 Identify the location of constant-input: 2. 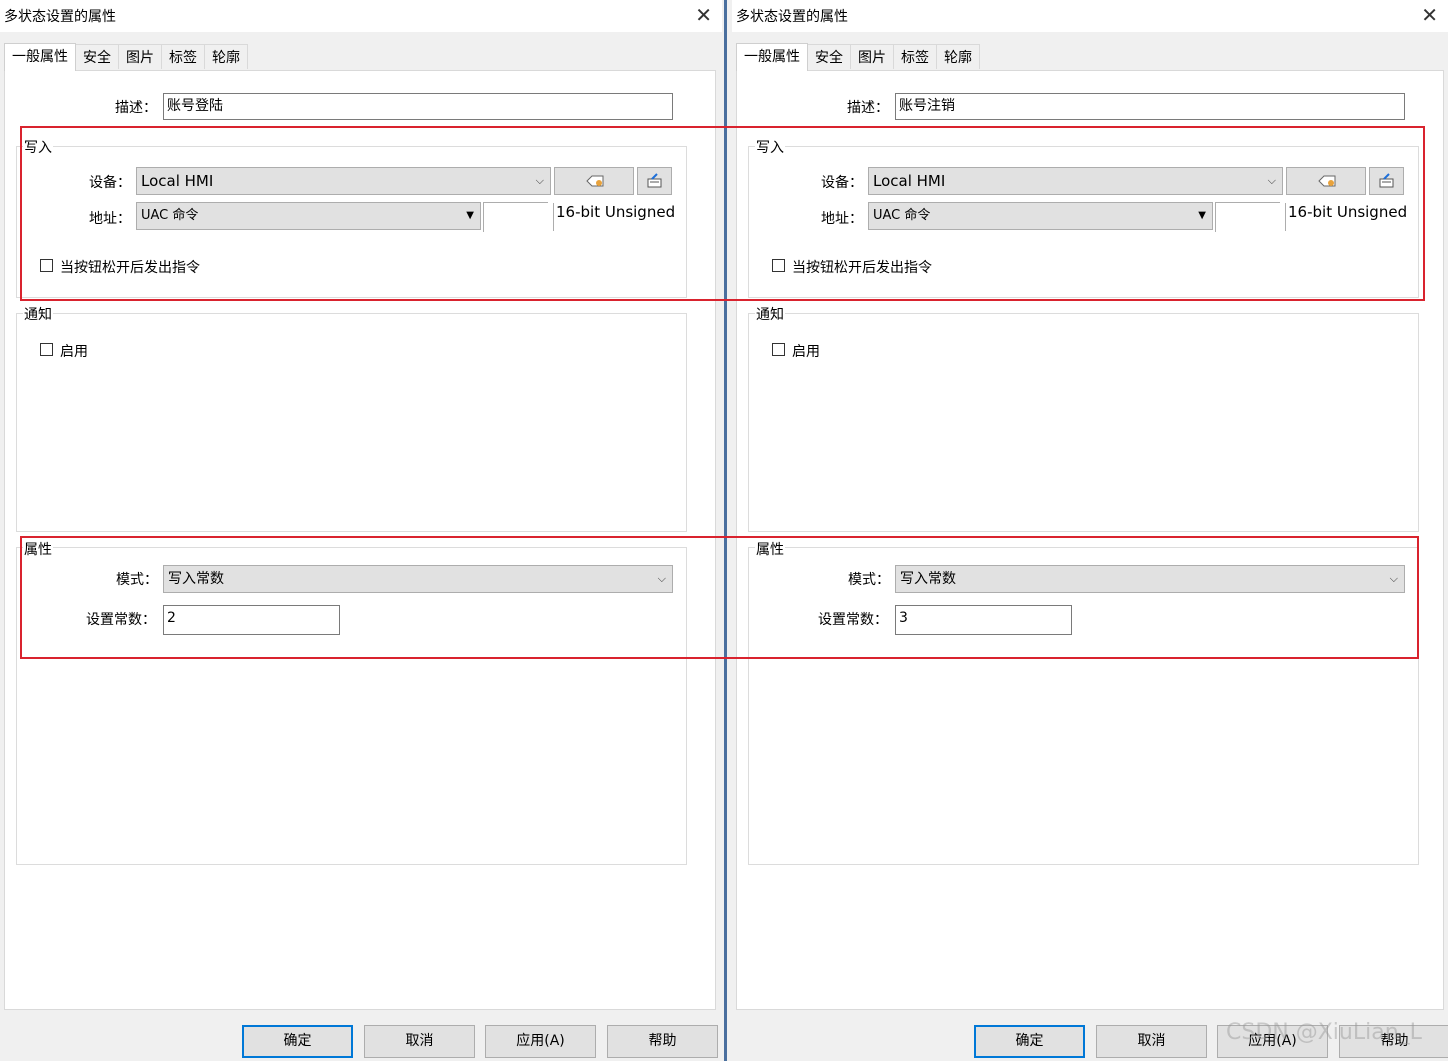
(251, 620).